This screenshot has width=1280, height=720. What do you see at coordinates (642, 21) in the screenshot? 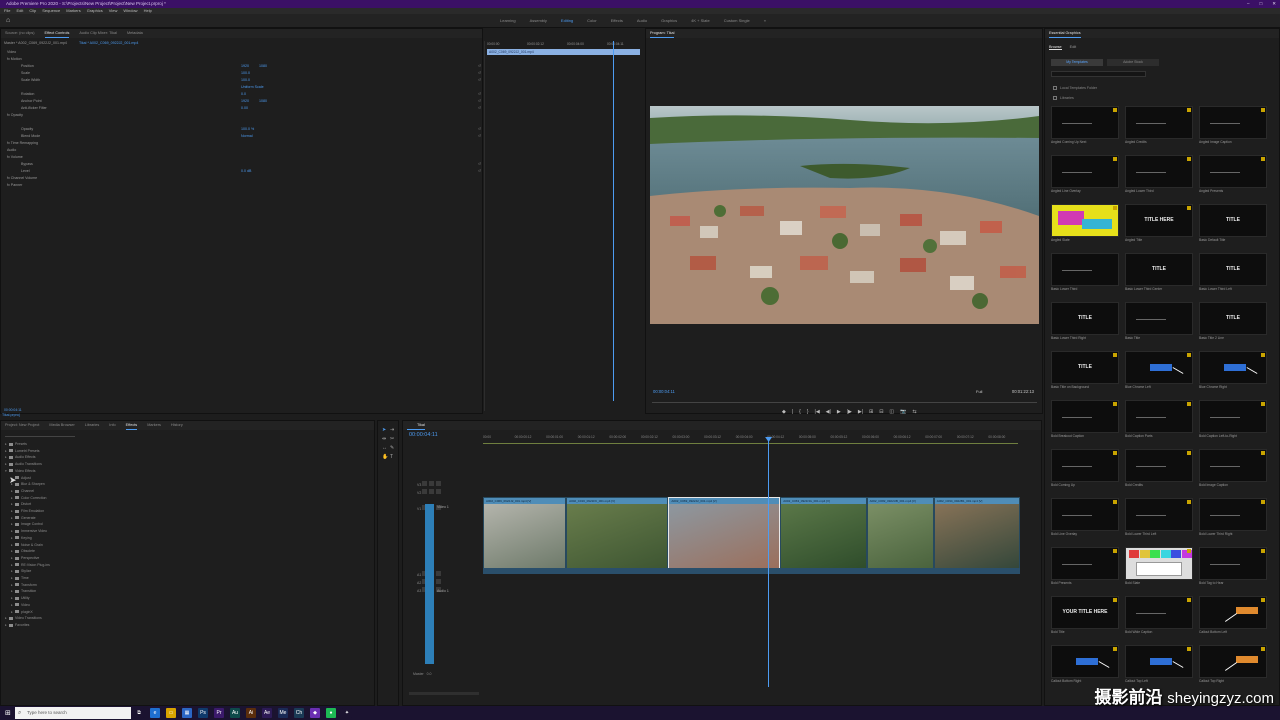
I see `workspace-tab: Audio` at bounding box center [642, 21].